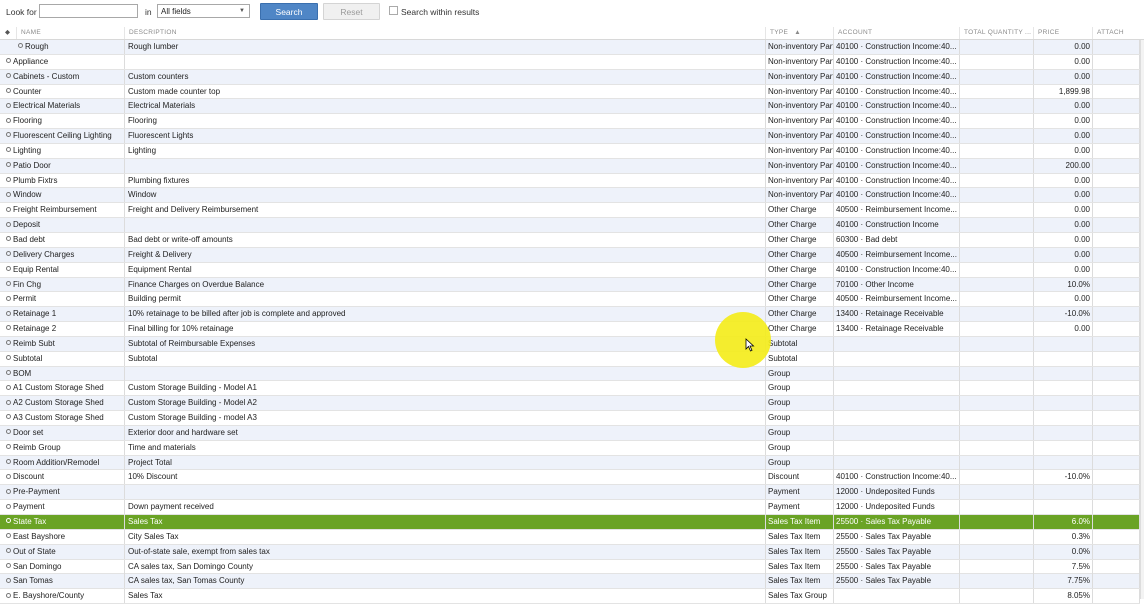 The height and width of the screenshot is (604, 1144). What do you see at coordinates (27, 121) in the screenshot?
I see `item-name-text: Flooring` at bounding box center [27, 121].